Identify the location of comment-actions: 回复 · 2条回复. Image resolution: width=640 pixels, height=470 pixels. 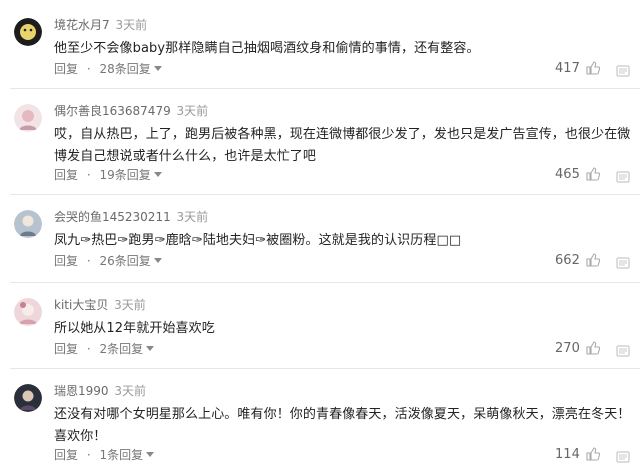
(104, 349).